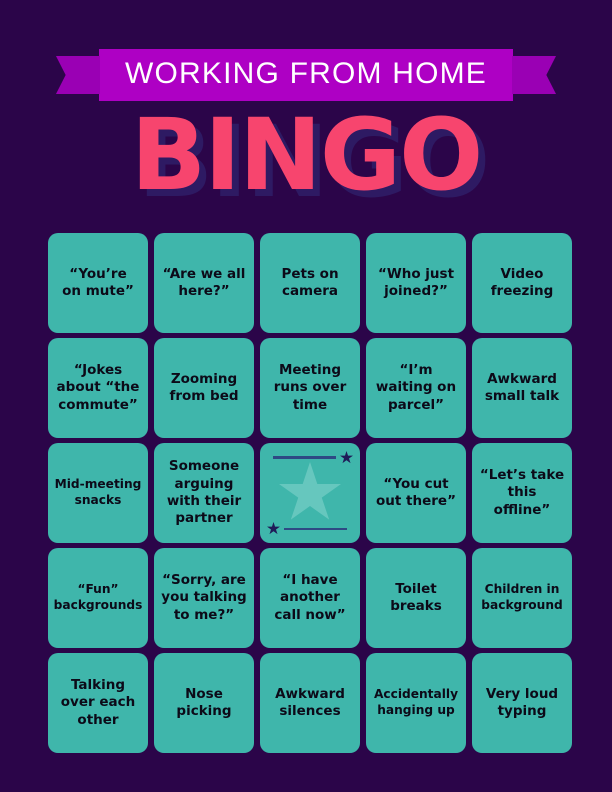 This screenshot has width=612, height=792. I want to click on bingo-cell-label: Someone arguing with their partner, so click(204, 492).